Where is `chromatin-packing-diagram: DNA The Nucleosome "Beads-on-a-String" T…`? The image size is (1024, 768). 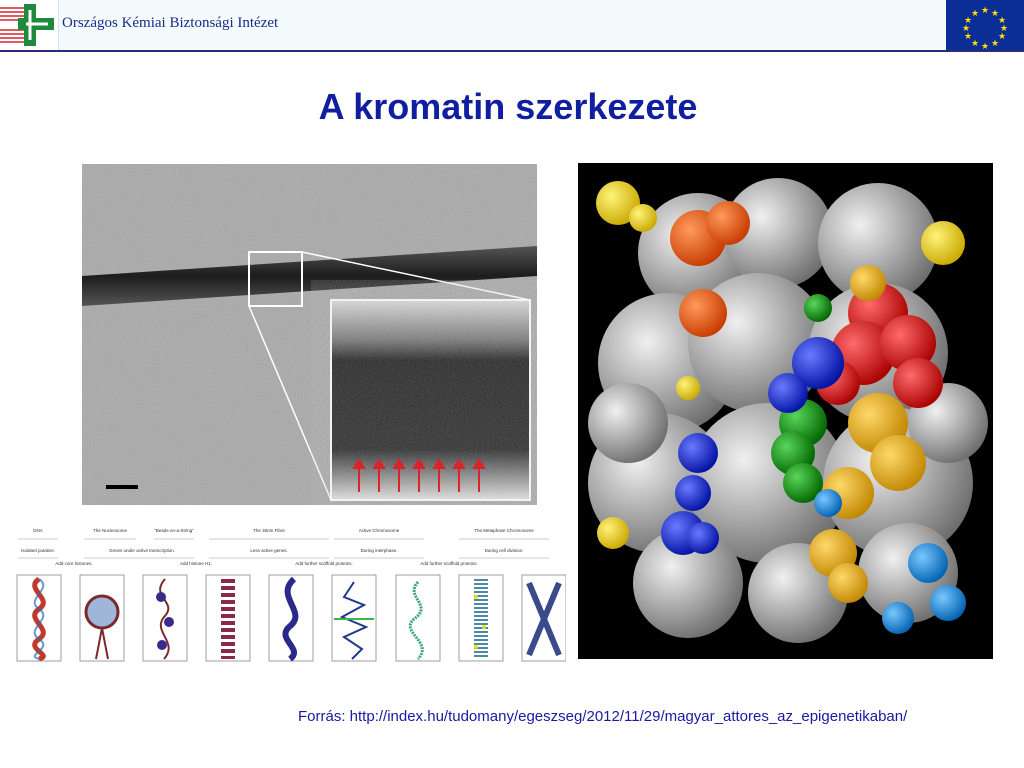
chromatin-packing-diagram: DNA The Nucleosome "Beads-on-a-String" T… is located at coordinates (290, 596).